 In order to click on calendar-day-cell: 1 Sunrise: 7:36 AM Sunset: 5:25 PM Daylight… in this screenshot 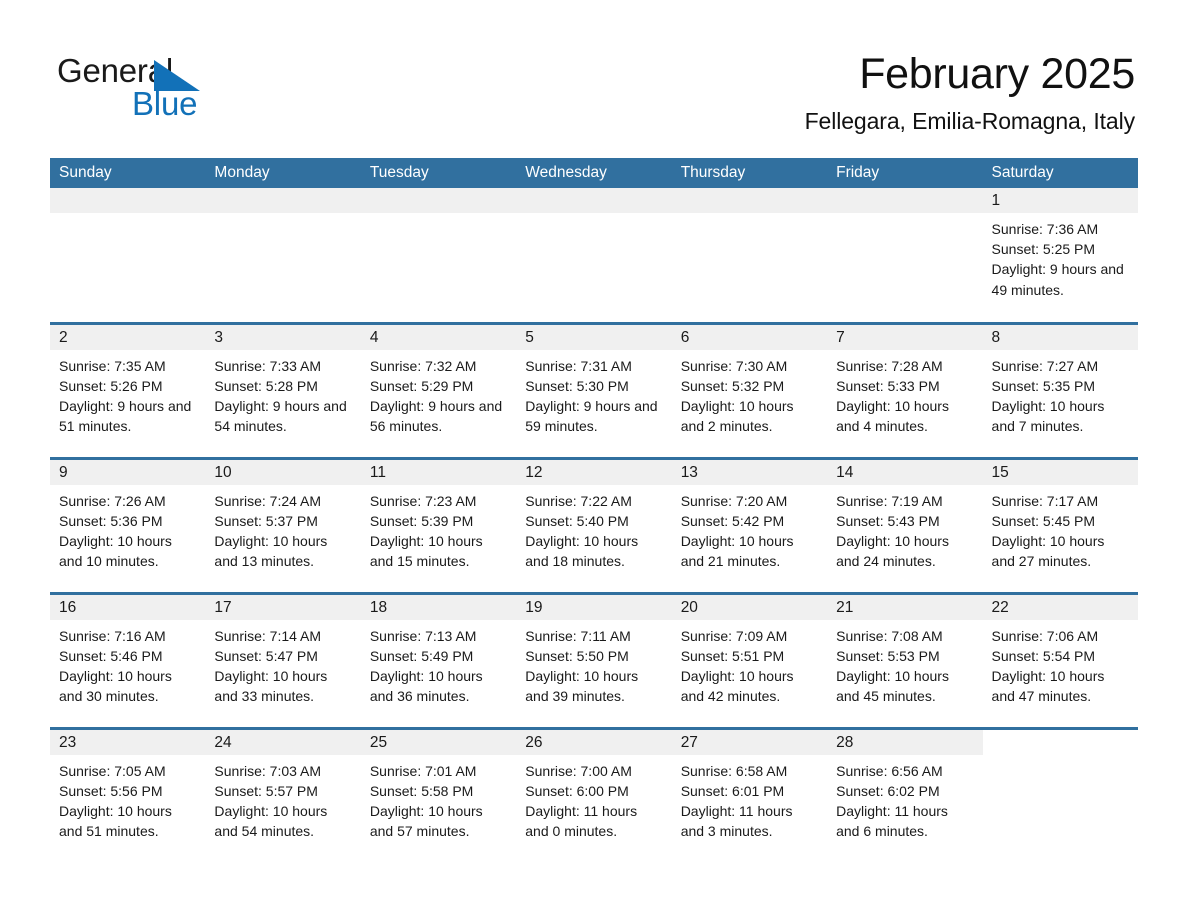, I will do `click(1060, 255)`.